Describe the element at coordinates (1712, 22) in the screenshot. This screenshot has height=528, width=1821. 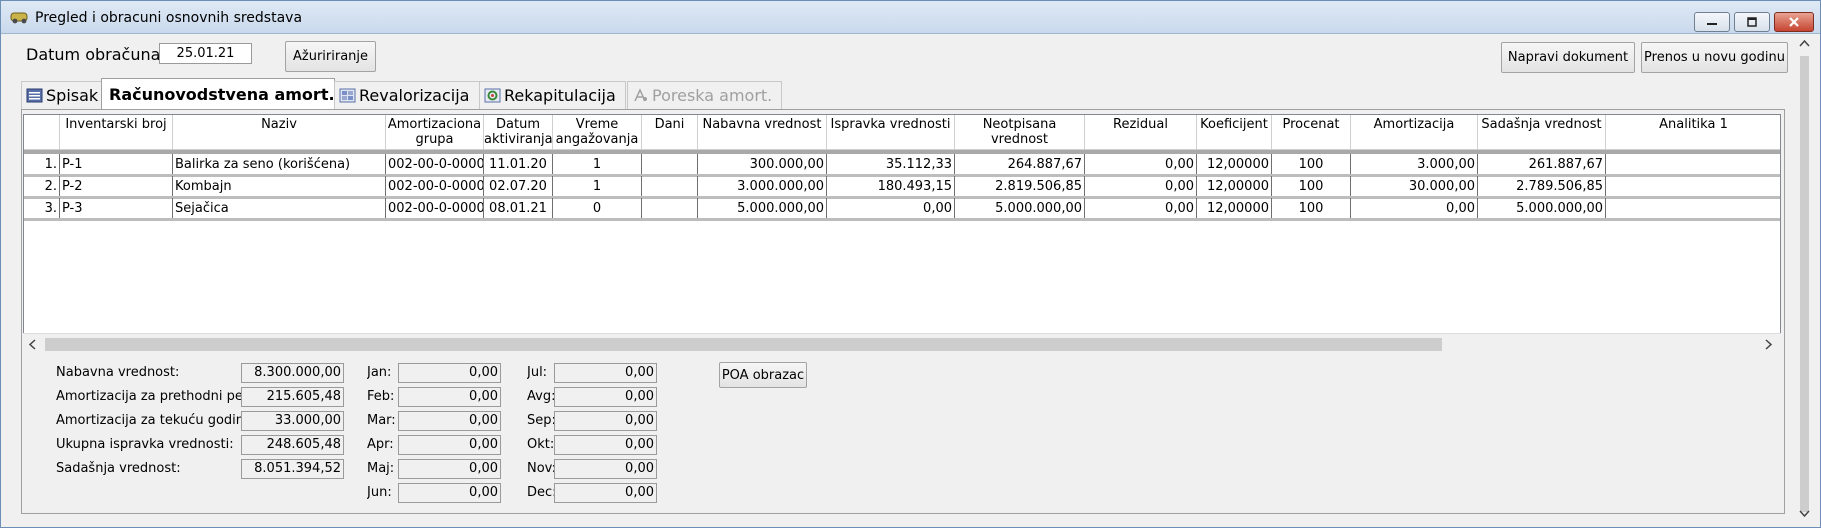
I see `minimize-button` at that location.